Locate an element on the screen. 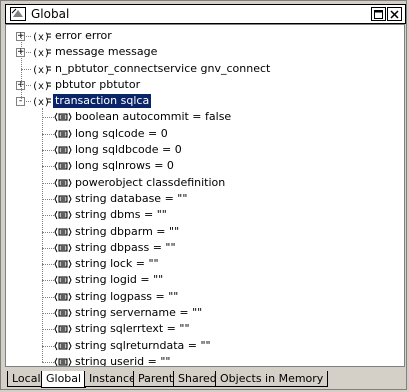 Image resolution: width=409 pixels, height=392 pixels. tree-child-node: string dbpass = "" is located at coordinates (205, 248).